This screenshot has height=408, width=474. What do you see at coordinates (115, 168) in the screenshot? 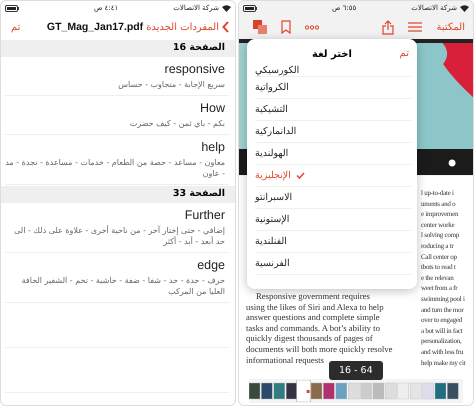
I see `translation-text: معاون - مساعد - حصة من الطعام - خدمات - مساعدة - نجدة - مد - عاون` at bounding box center [115, 168].